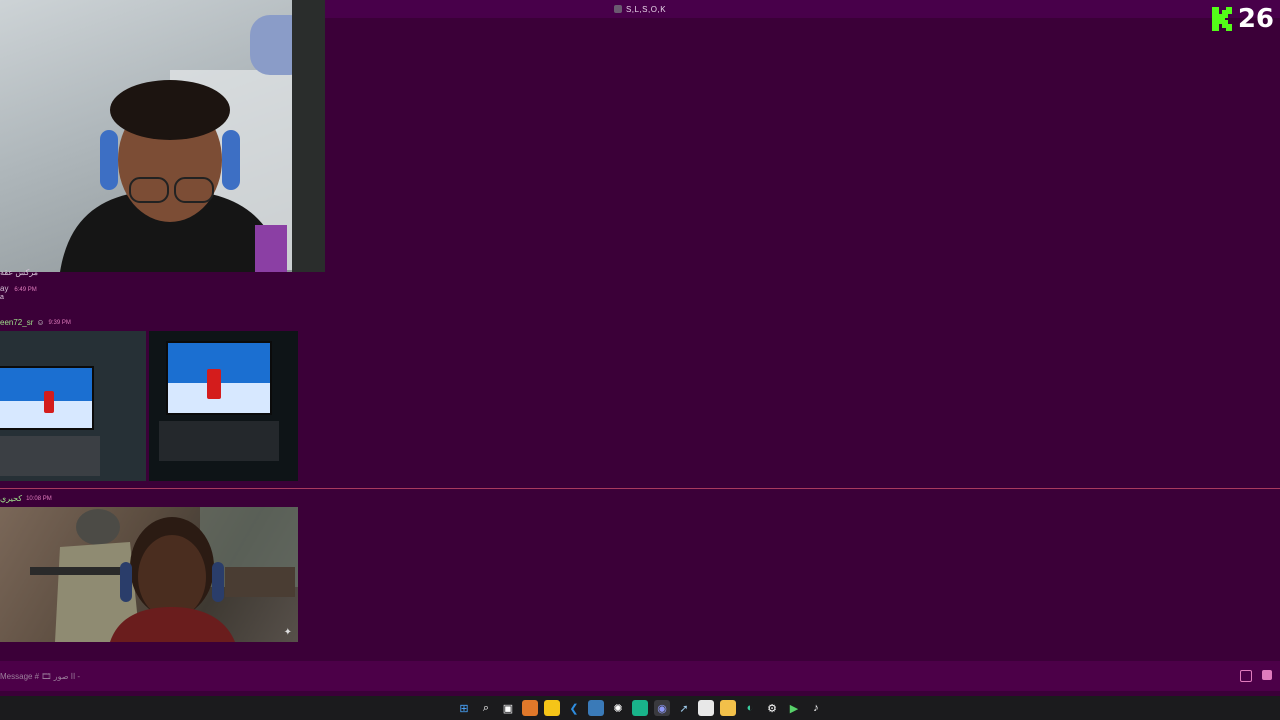  I want to click on chat-message-2-text: a, so click(2, 297).